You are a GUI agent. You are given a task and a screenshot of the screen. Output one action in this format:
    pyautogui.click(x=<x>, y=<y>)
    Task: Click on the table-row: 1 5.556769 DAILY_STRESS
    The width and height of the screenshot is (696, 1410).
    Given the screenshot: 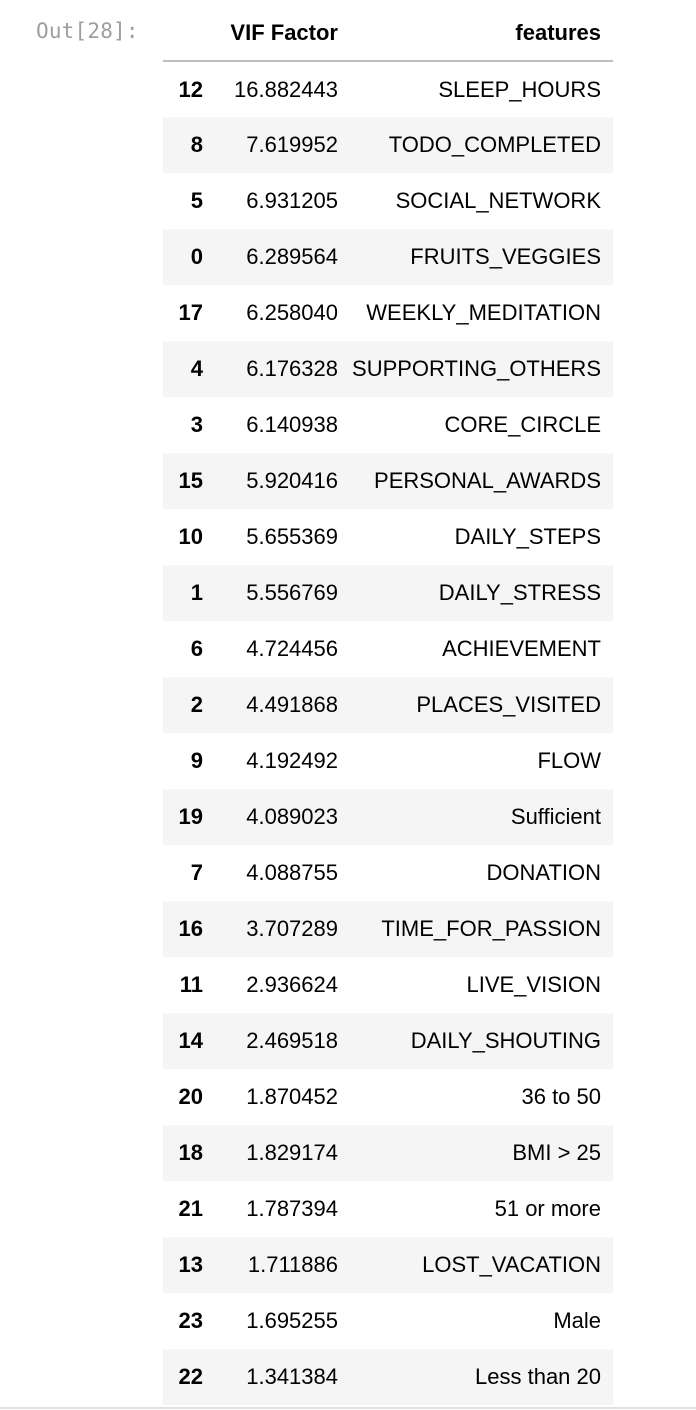 What is the action you would take?
    pyautogui.click(x=388, y=593)
    